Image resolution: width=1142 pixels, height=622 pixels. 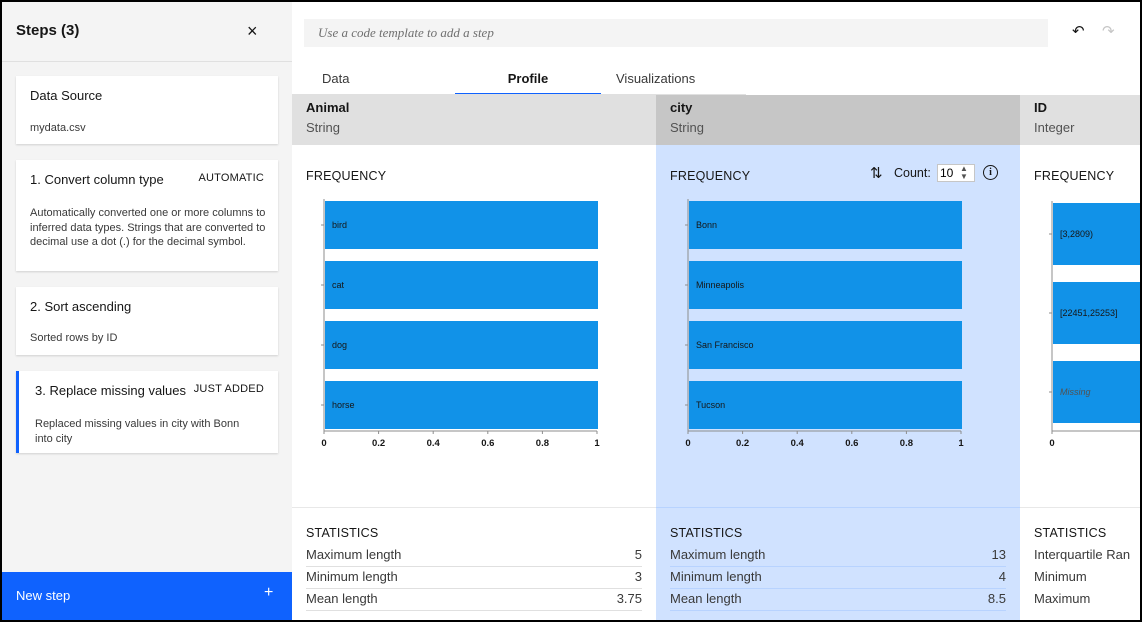 What do you see at coordinates (147, 321) in the screenshot?
I see `step-card-sort-ascending: 2. Sort ascending Sorted rows by ID` at bounding box center [147, 321].